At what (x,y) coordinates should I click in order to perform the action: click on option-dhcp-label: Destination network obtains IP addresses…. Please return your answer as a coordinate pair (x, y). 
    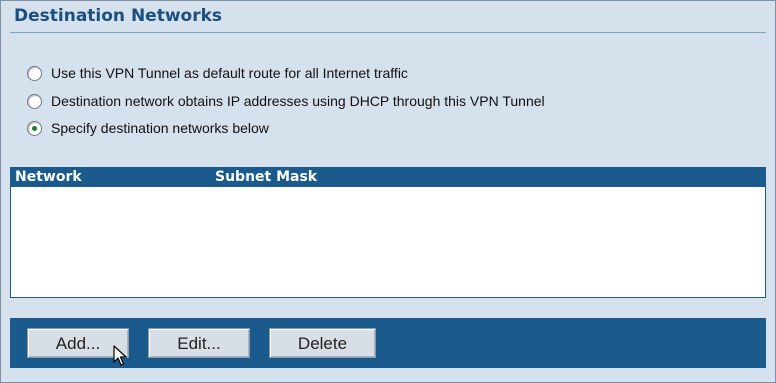
    Looking at the image, I should click on (298, 101).